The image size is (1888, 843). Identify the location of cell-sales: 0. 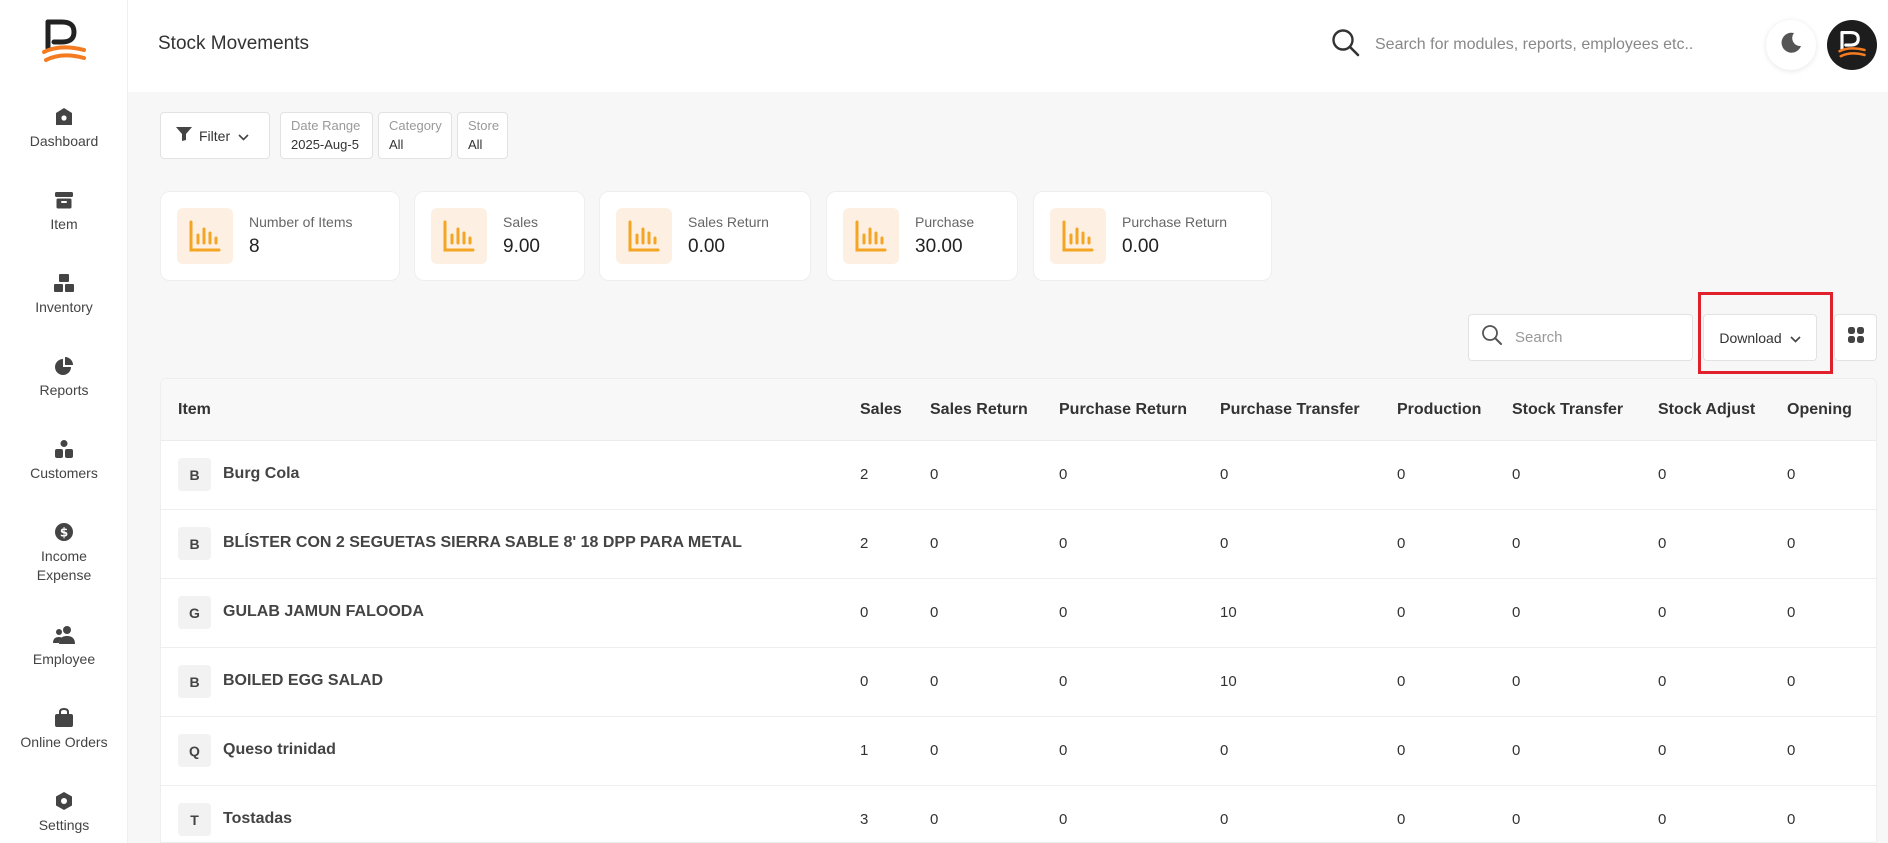
(864, 612).